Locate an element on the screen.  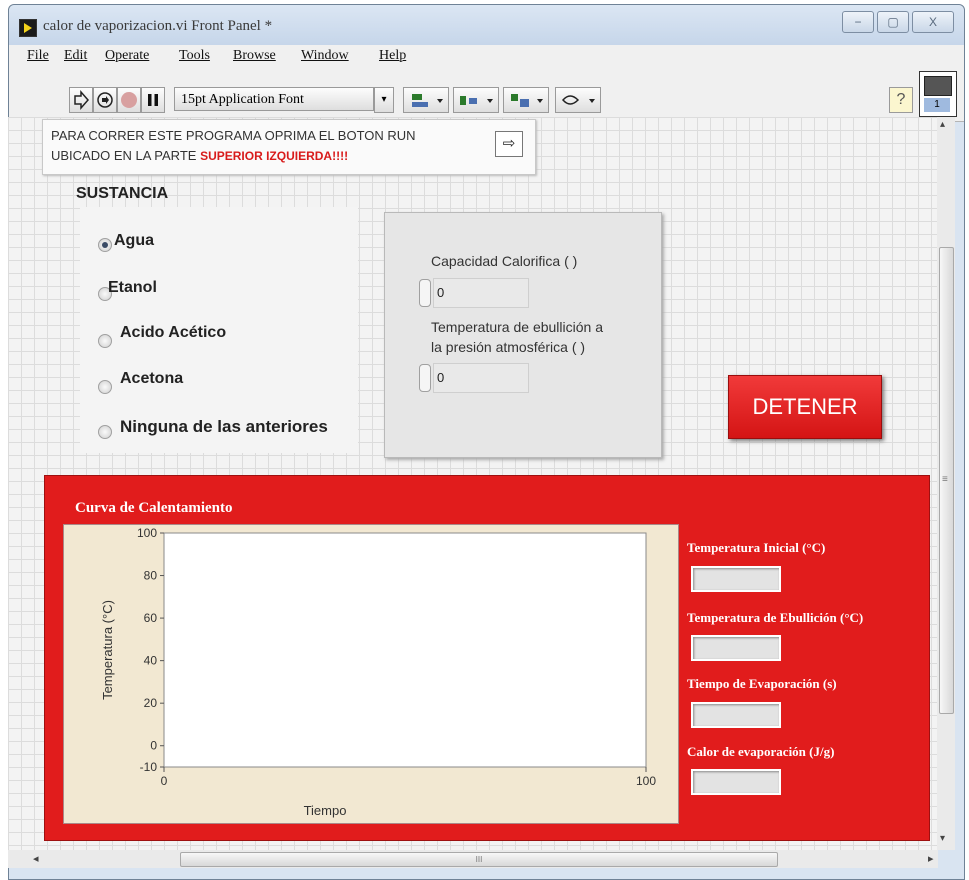
temp-value: 0 is located at coordinates (441, 377).